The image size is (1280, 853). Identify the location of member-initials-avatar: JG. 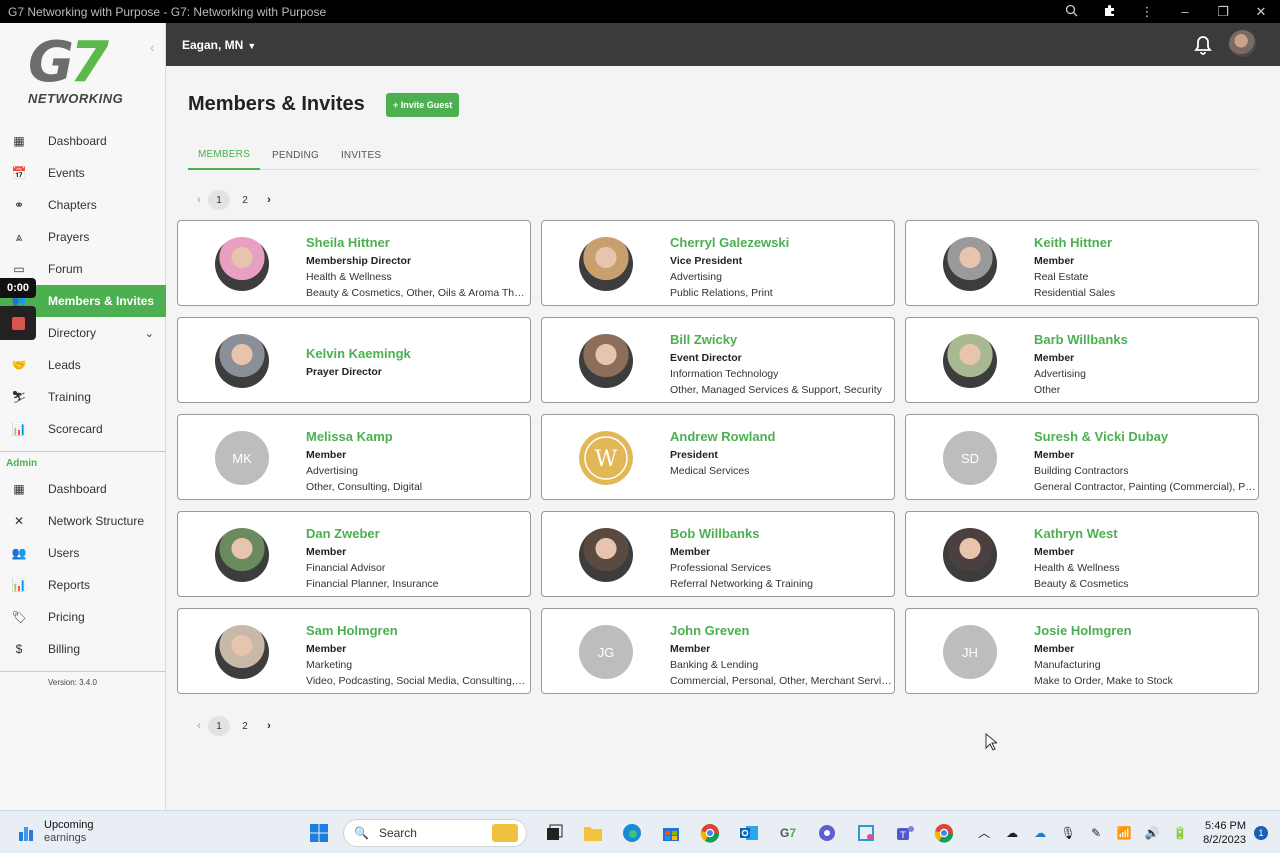
(606, 652).